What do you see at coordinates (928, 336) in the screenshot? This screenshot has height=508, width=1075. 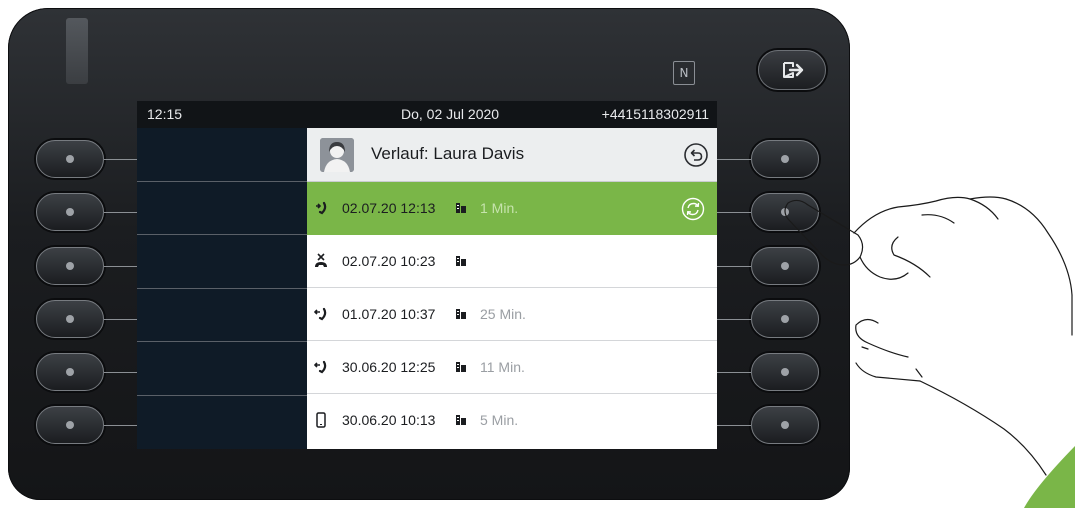 I see `pointing-hand-illustration` at bounding box center [928, 336].